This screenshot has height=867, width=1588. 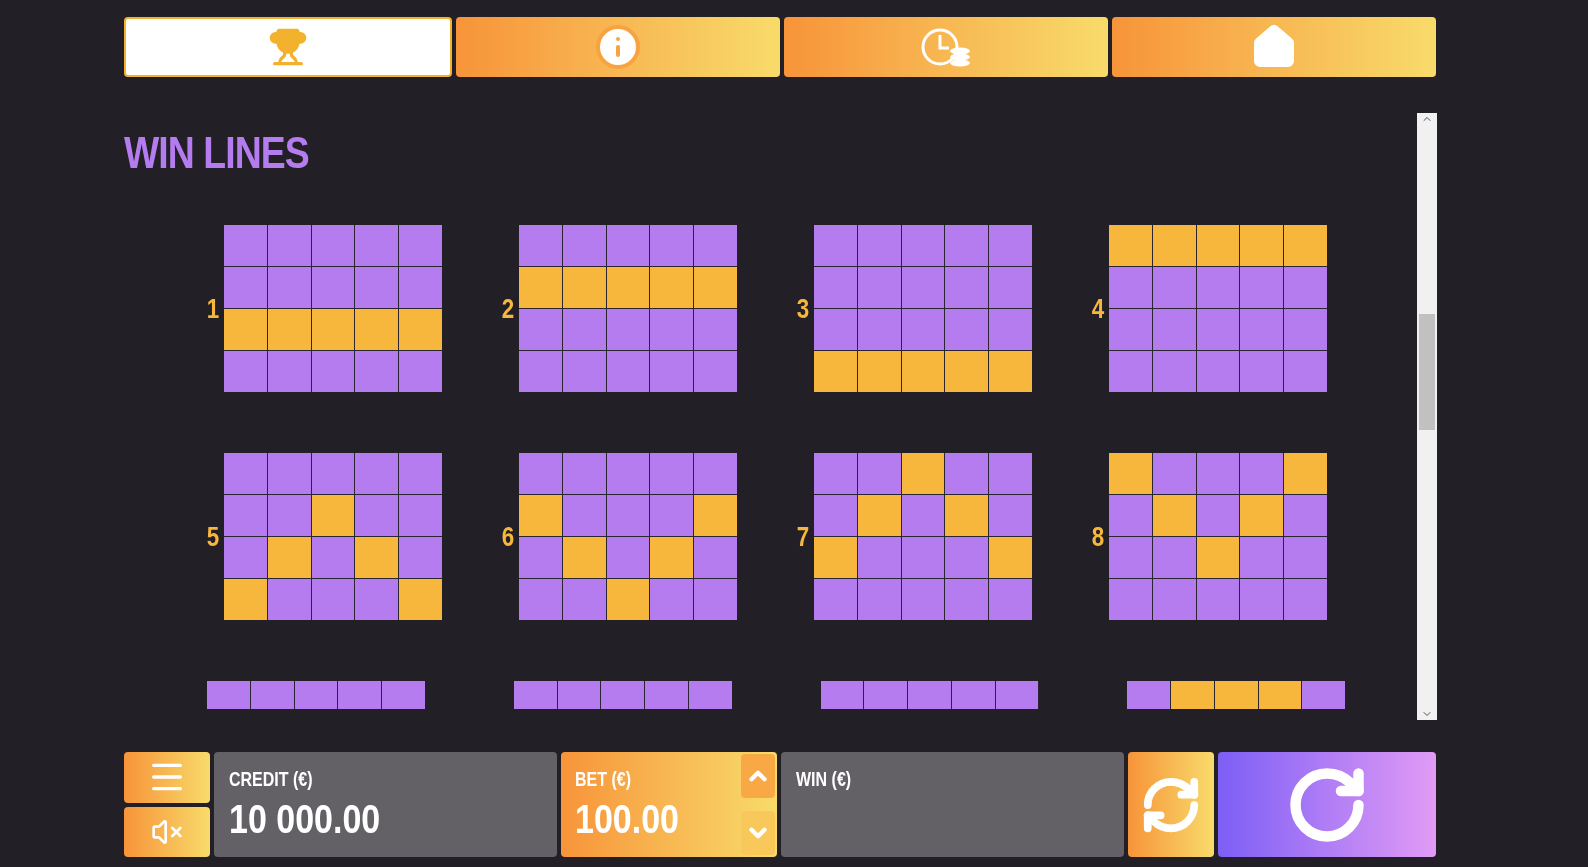 What do you see at coordinates (1097, 536) in the screenshot?
I see `line-number: 8` at bounding box center [1097, 536].